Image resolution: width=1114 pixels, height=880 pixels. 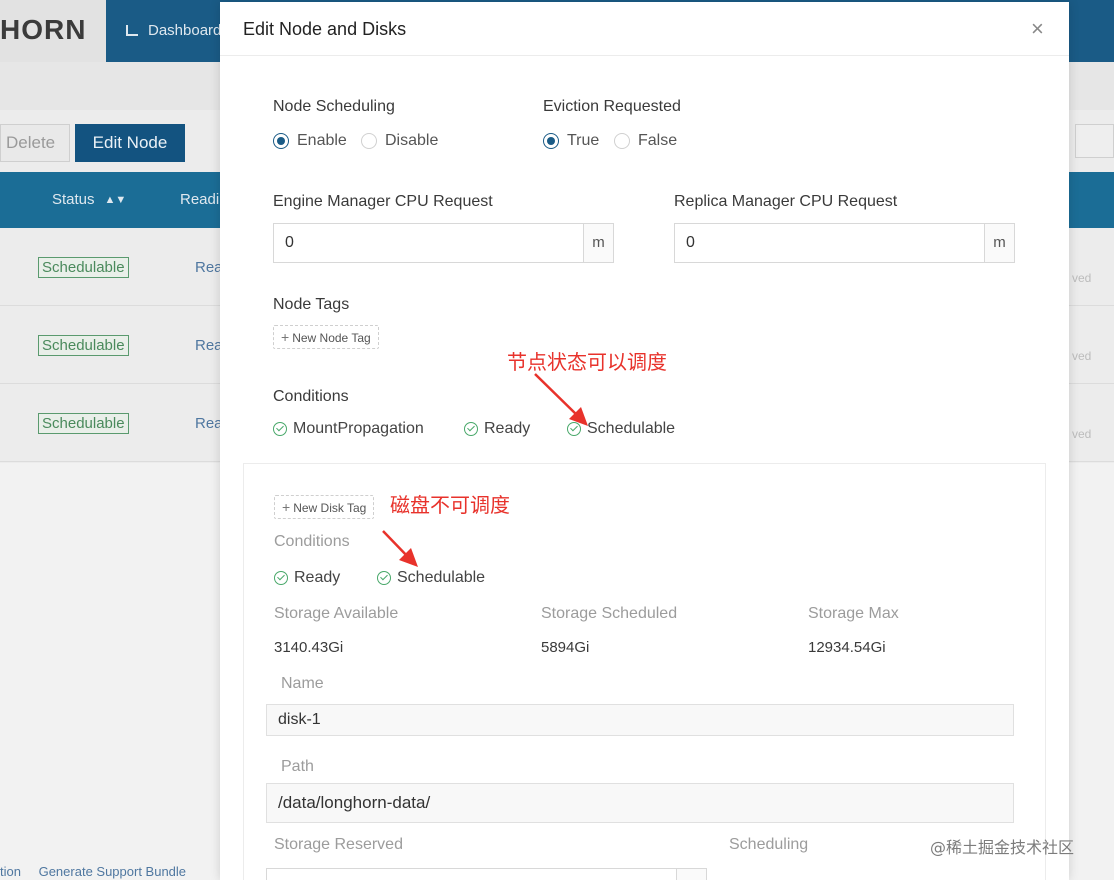 What do you see at coordinates (691, 874) in the screenshot?
I see `storage-reserved-unit` at bounding box center [691, 874].